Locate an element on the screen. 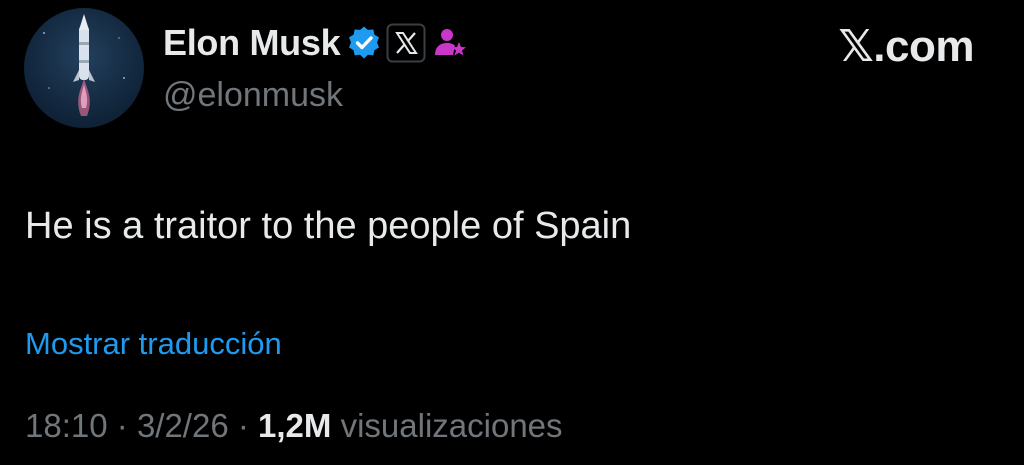 This screenshot has height=465, width=1024. subscriber-icon is located at coordinates (450, 43).